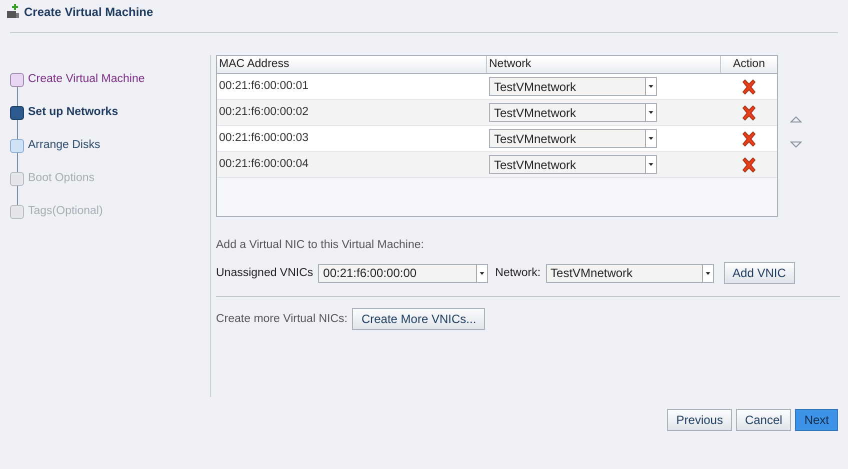 The width and height of the screenshot is (848, 469). Describe the element at coordinates (749, 64) in the screenshot. I see `column-header: Action` at that location.